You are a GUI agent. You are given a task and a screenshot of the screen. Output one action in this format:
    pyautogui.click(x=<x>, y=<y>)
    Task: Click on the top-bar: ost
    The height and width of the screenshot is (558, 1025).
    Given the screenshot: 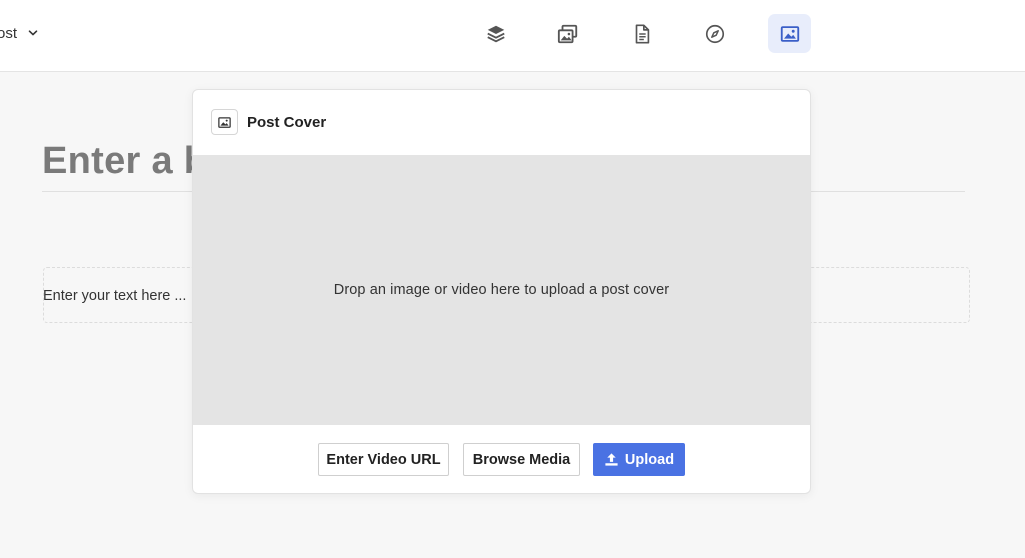 What is the action you would take?
    pyautogui.click(x=512, y=36)
    